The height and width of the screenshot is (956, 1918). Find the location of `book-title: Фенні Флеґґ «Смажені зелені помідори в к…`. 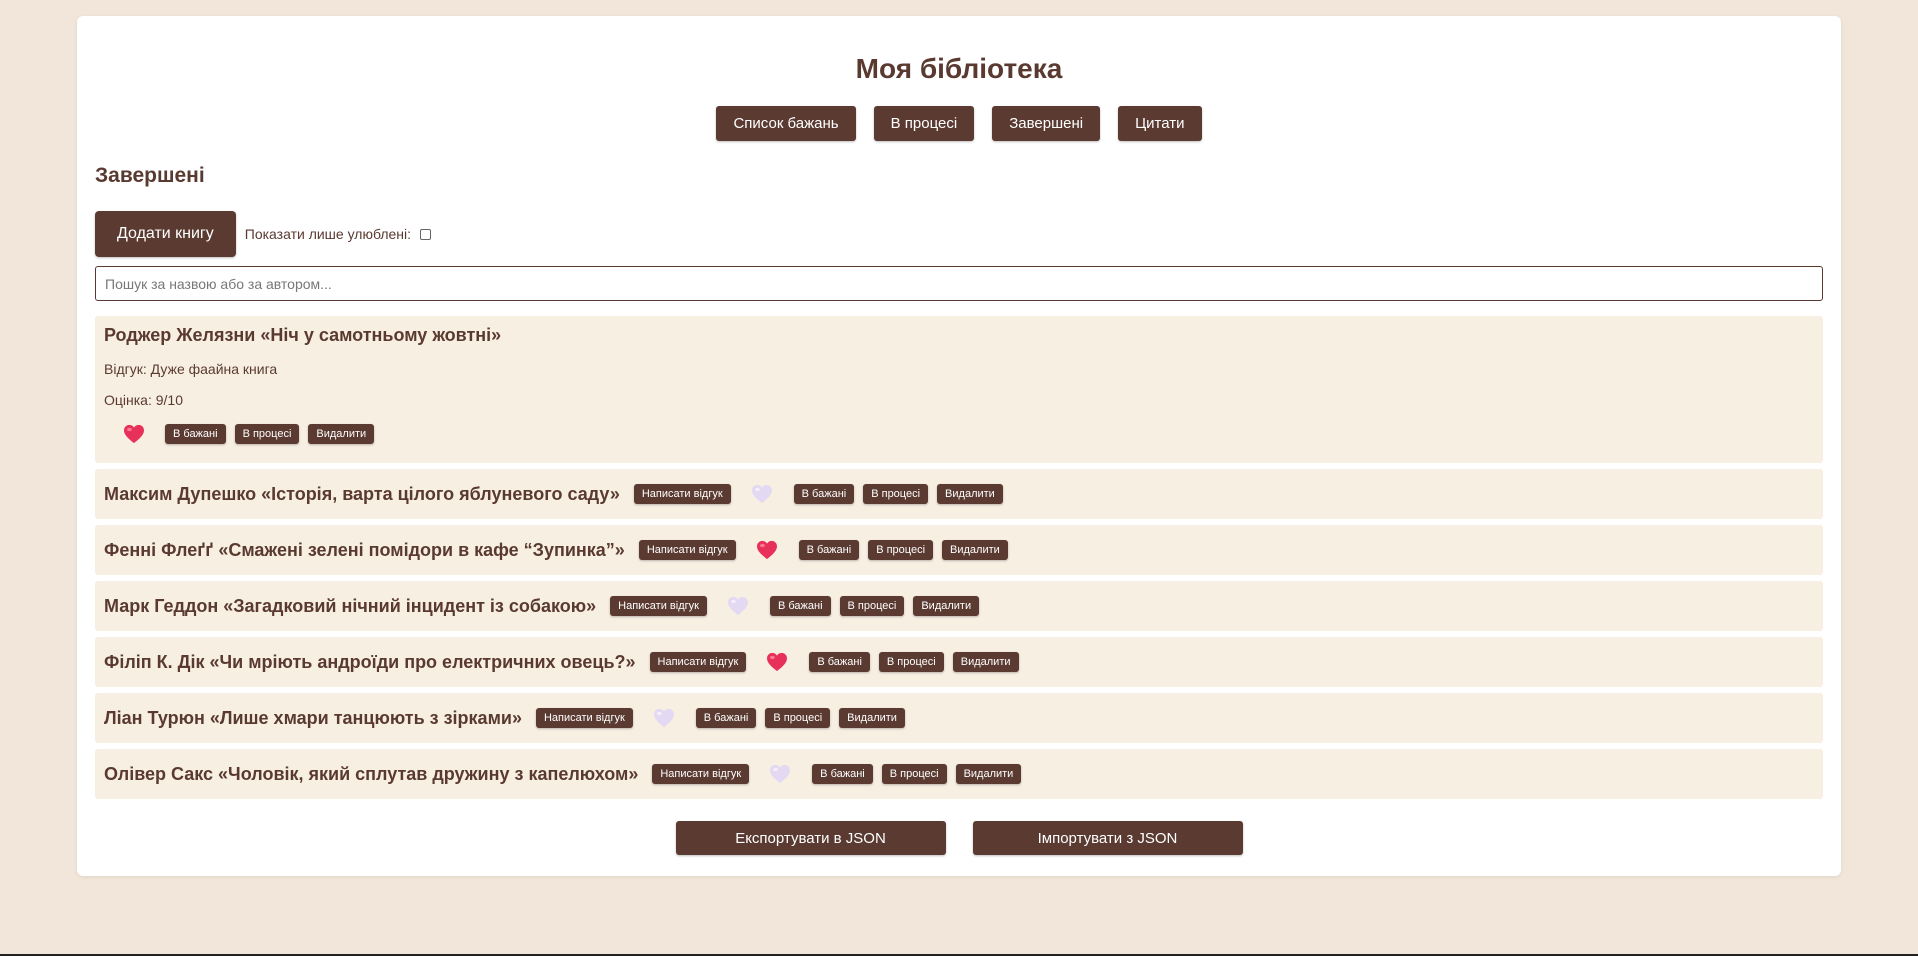

book-title: Фенні Флеґґ «Смажені зелені помідори в к… is located at coordinates (364, 549).